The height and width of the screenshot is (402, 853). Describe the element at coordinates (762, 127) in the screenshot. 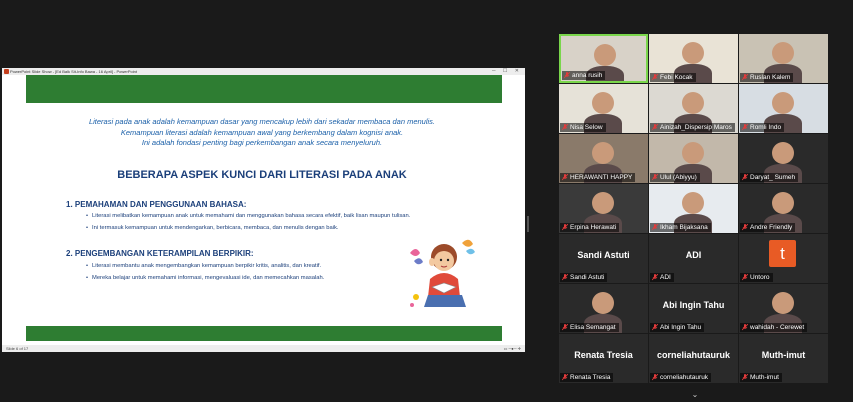

I see `participant-name-label: Romli Indo` at that location.